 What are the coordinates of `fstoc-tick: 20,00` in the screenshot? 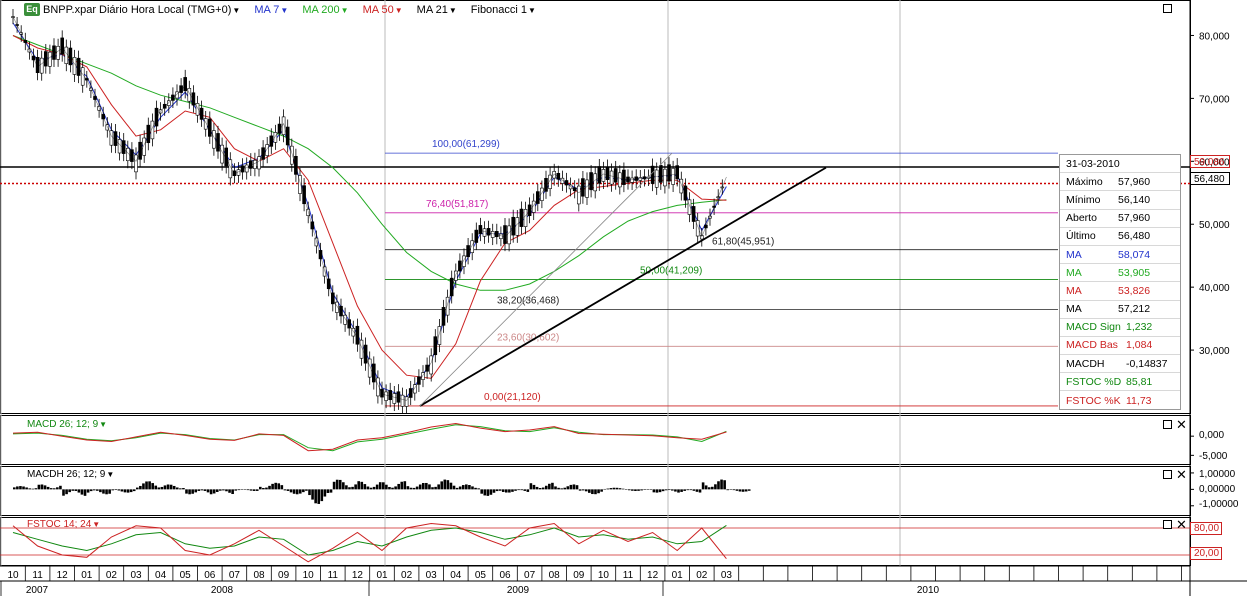 It's located at (1206, 553).